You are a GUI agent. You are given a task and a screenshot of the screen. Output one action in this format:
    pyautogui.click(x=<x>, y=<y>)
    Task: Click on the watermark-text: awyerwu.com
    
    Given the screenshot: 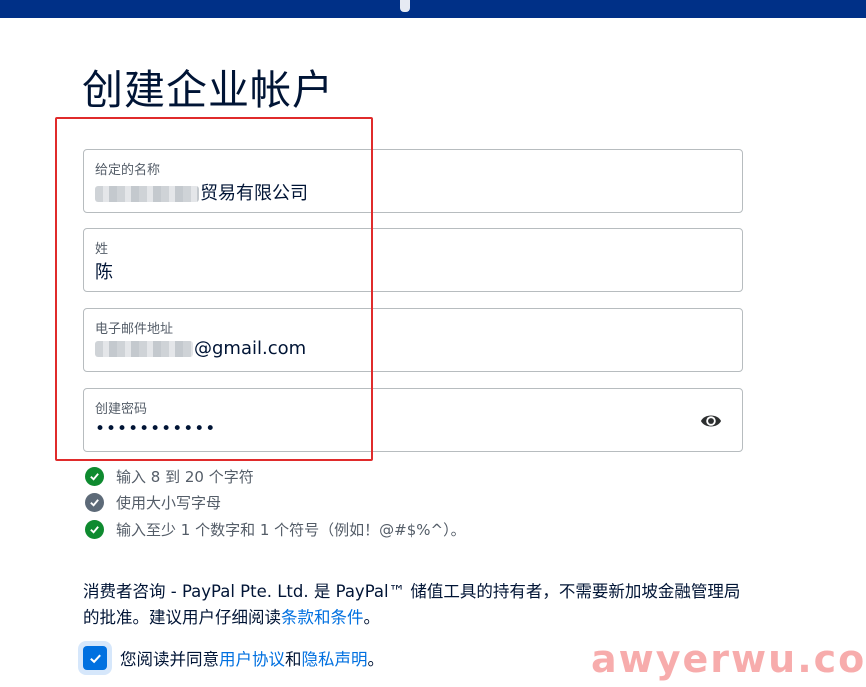 What is the action you would take?
    pyautogui.click(x=728, y=659)
    